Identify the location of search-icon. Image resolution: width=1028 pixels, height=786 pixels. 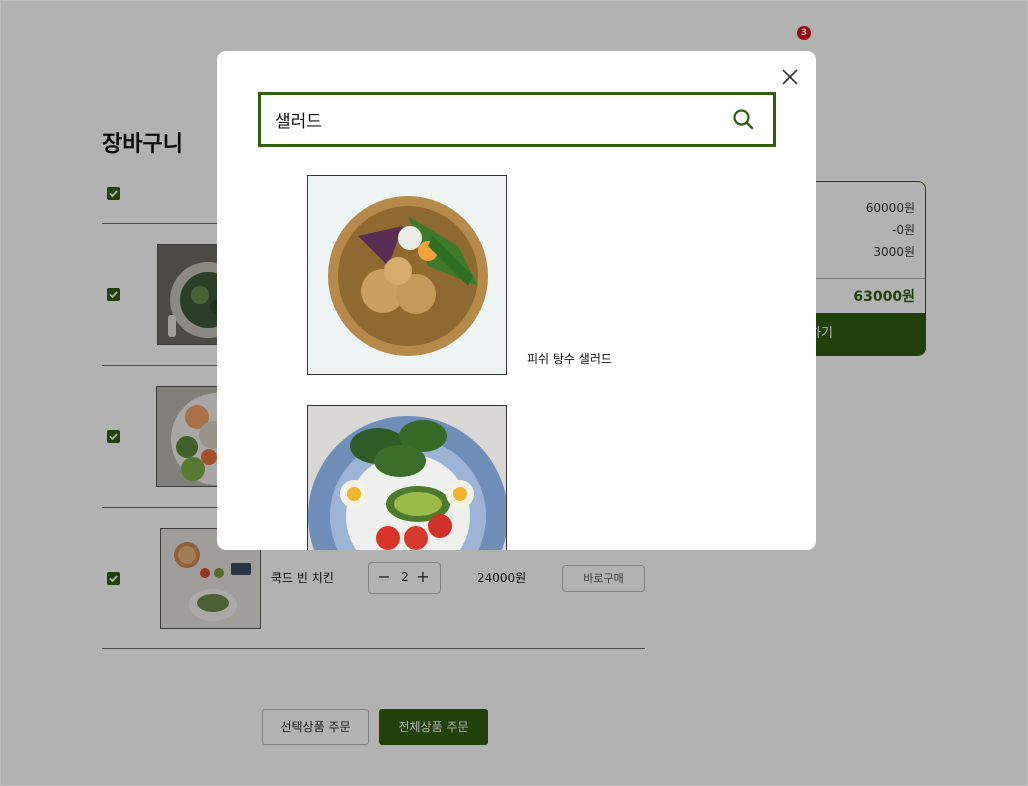
(743, 119).